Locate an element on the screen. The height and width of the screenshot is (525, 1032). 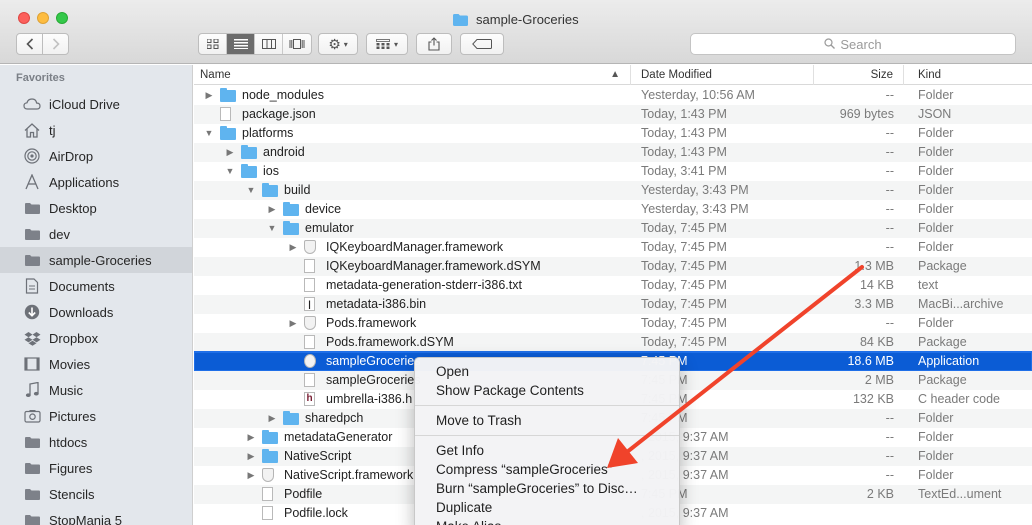
column-header-name: Name ▲ is located at coordinates (412, 75).